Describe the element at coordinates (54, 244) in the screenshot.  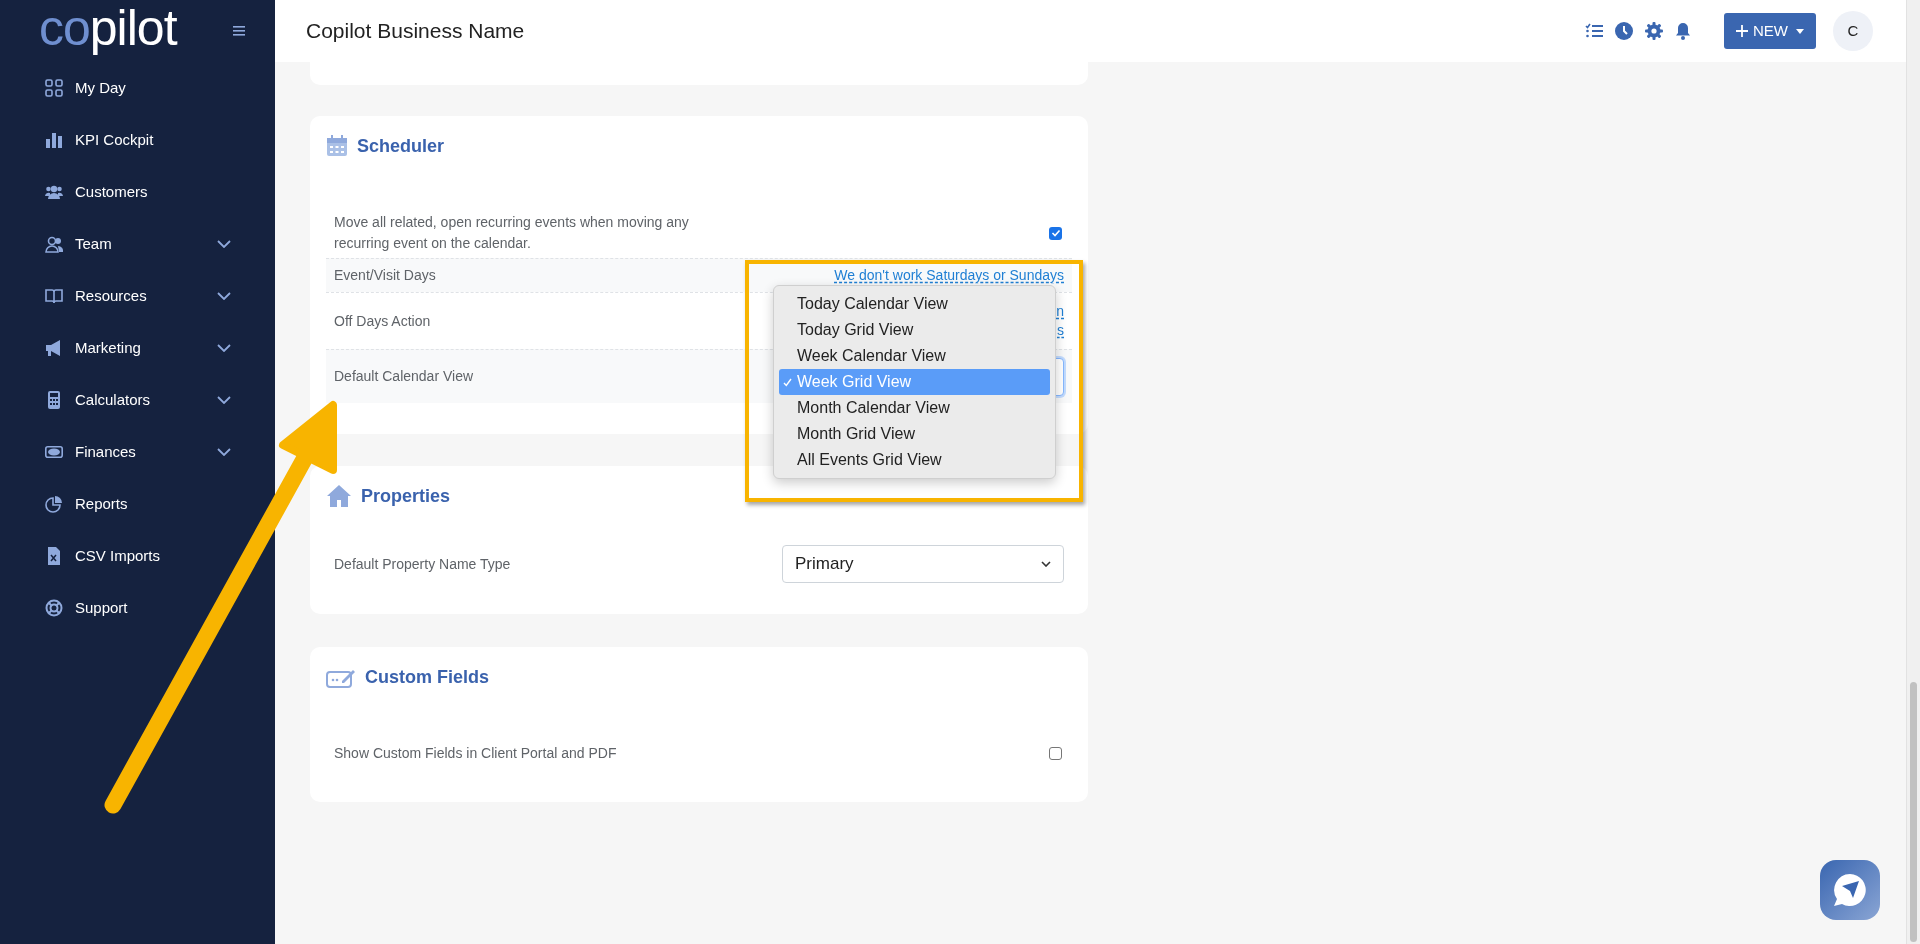
I see `users-icon` at that location.